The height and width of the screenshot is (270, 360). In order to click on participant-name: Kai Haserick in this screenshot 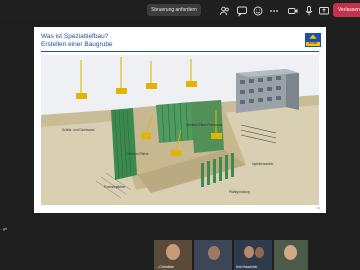, I will do `click(247, 267)`.